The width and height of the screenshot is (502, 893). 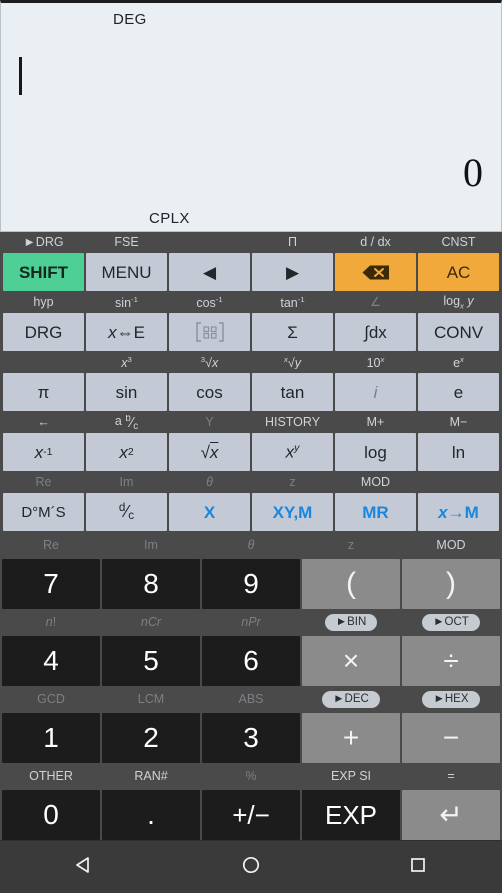 I want to click on digit-8-key: 8, so click(x=151, y=584).